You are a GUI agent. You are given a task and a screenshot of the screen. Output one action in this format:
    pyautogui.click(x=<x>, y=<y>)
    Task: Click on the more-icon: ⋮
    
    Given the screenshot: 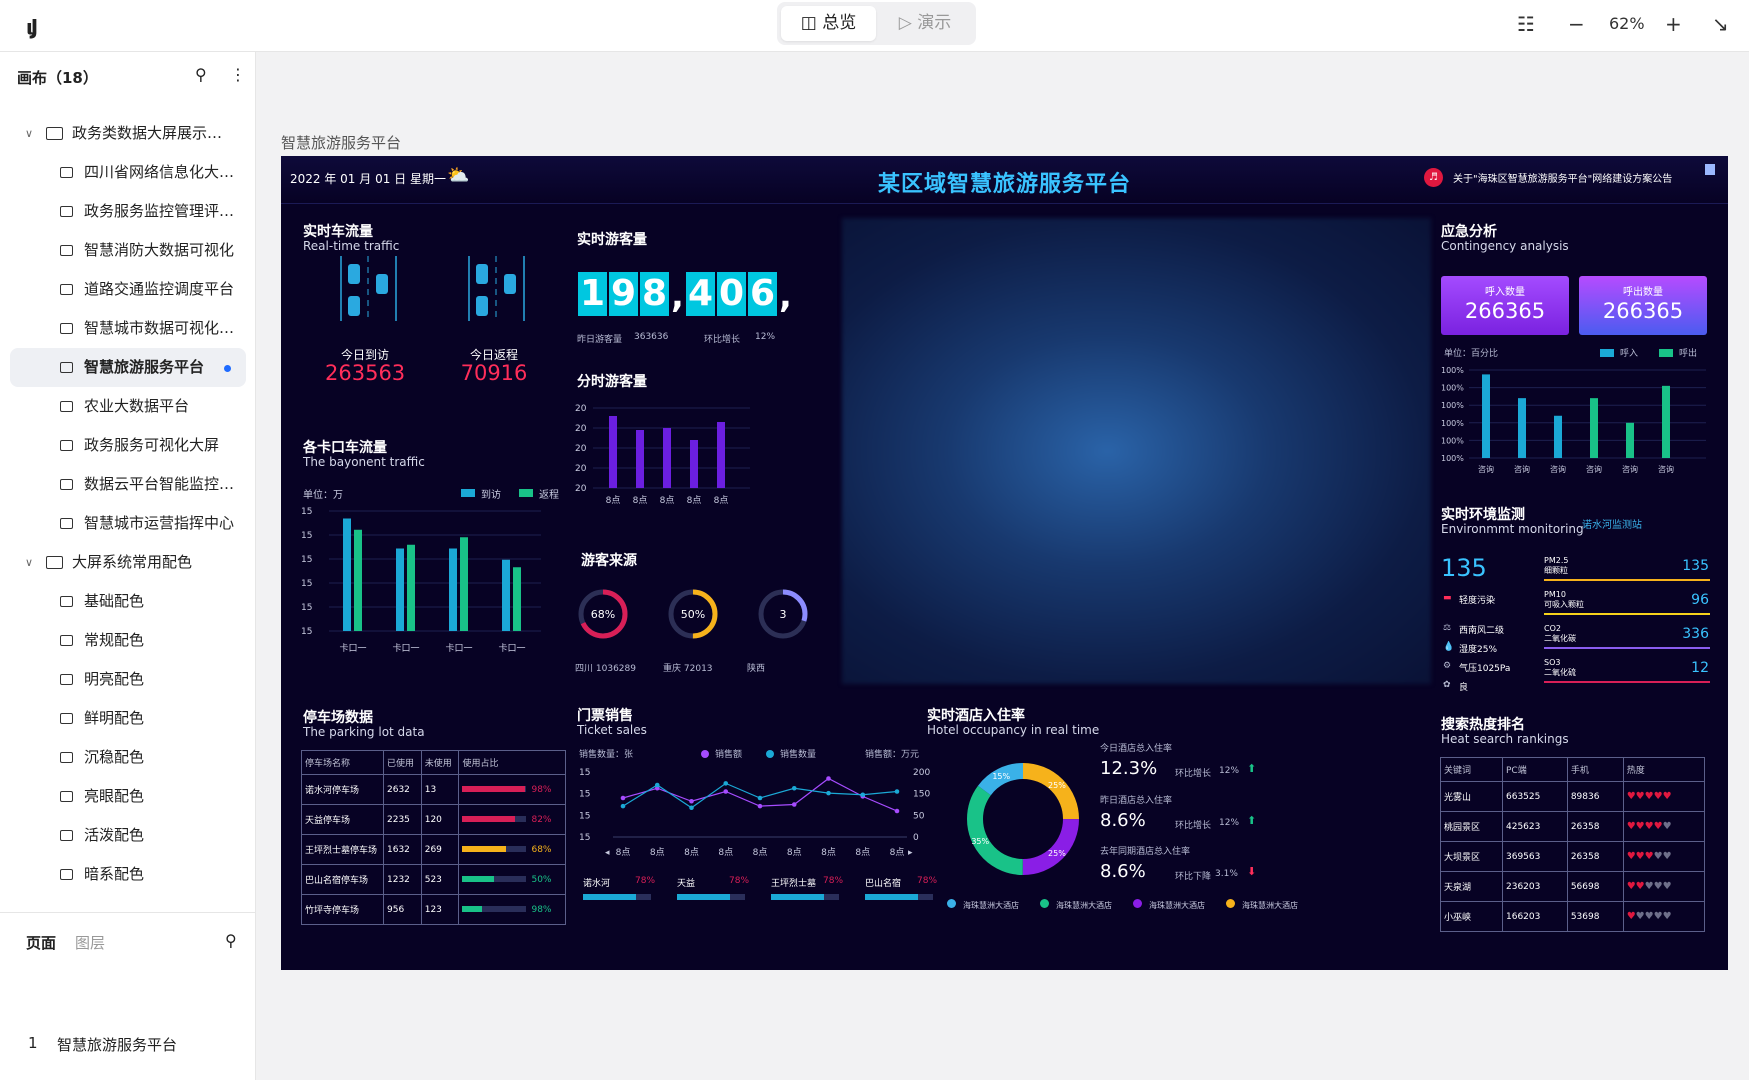 What is the action you would take?
    pyautogui.click(x=238, y=74)
    